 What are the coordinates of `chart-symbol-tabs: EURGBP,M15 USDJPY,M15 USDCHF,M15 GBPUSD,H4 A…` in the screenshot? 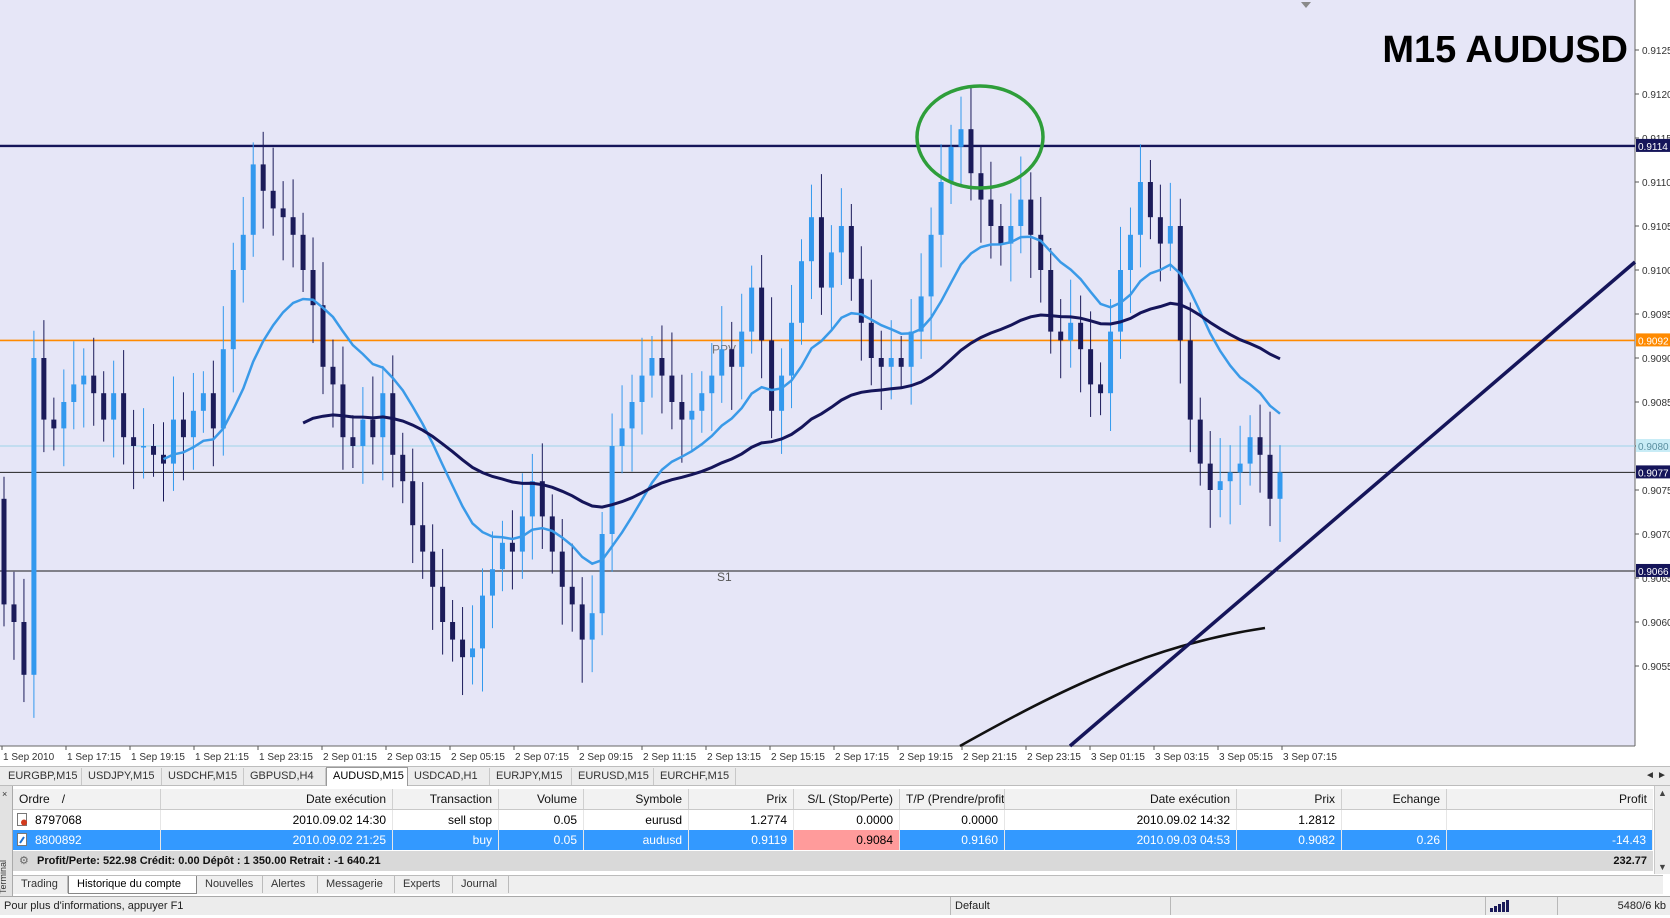 It's located at (835, 776).